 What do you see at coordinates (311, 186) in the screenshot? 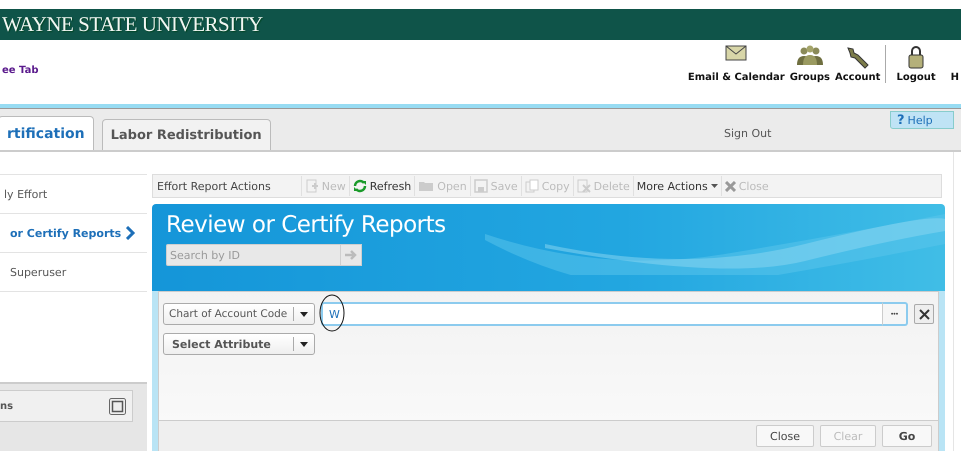
I see `new-document-icon` at bounding box center [311, 186].